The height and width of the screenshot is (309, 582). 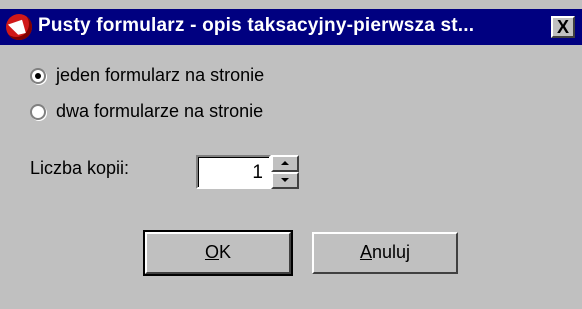 I want to click on cancel-label-rest: nuluj, so click(x=391, y=252).